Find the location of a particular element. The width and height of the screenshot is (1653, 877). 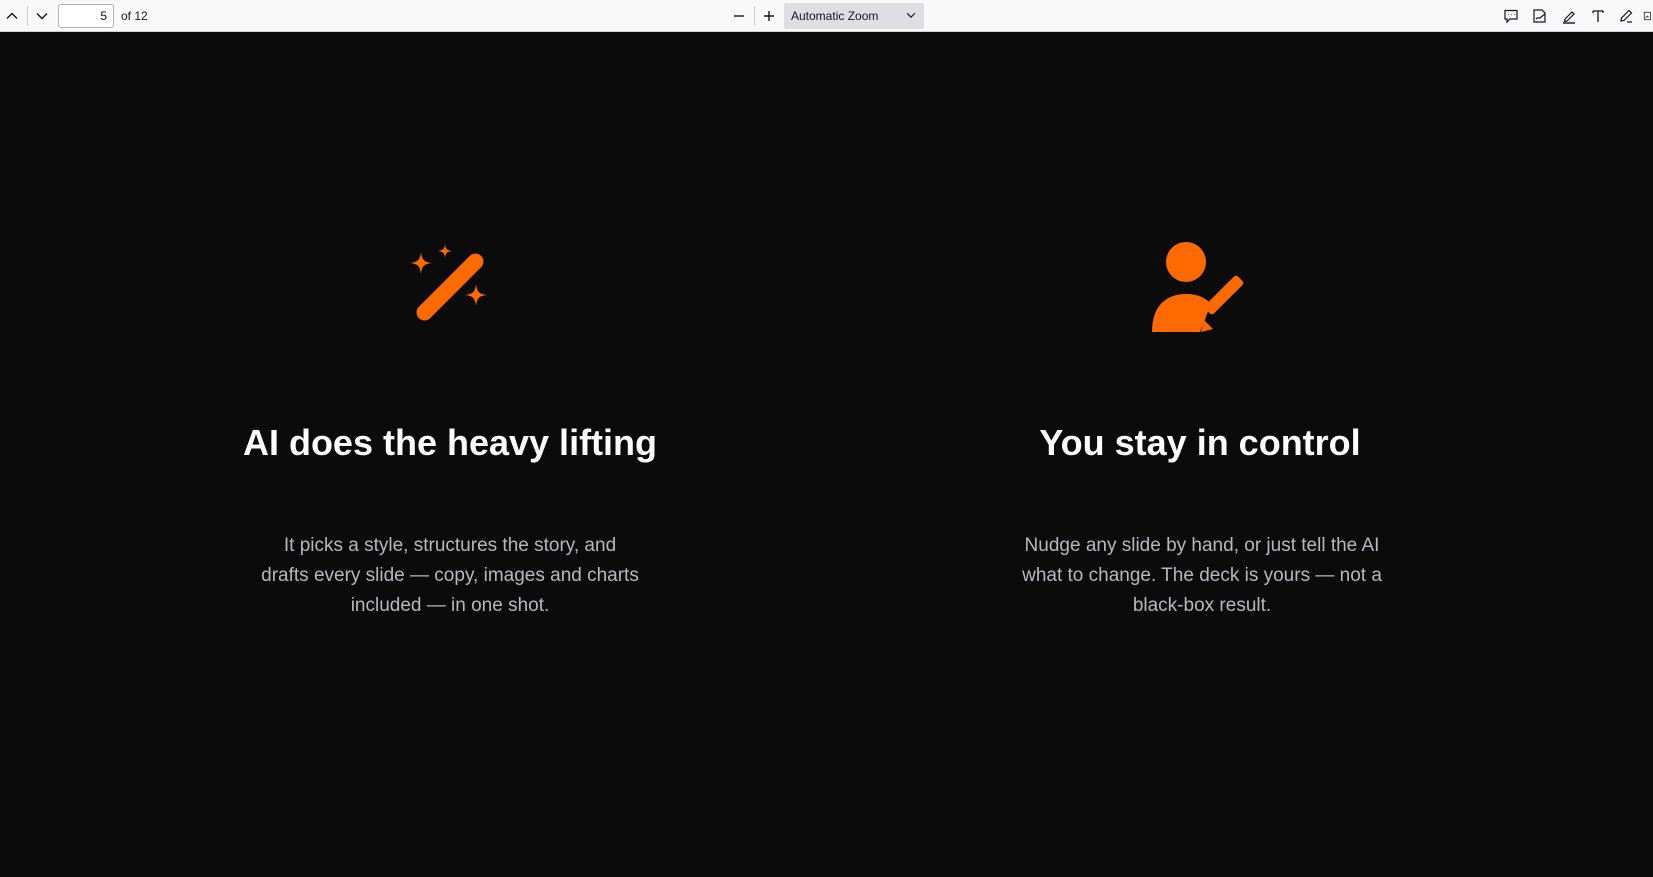

pdf-toolbar: of 12 Automatic Zoom is located at coordinates (826, 16).